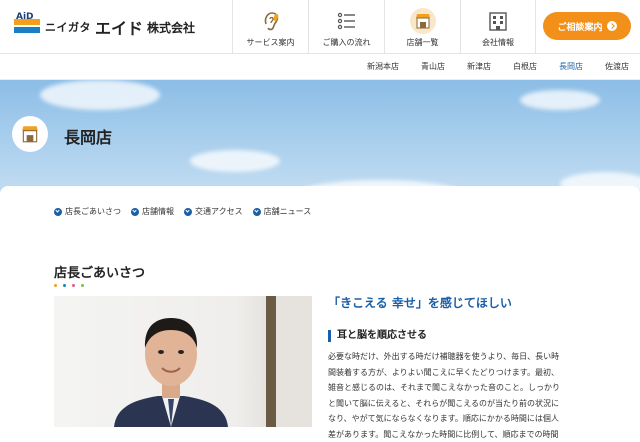  I want to click on nav-item-purchase-flow: ご購入の流れ, so click(346, 26).